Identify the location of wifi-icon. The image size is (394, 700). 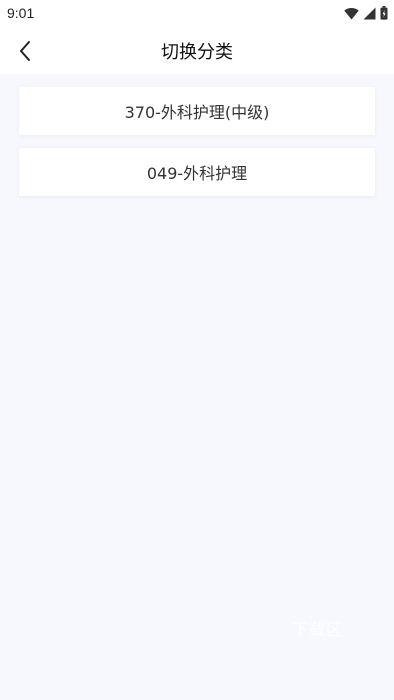
(351, 13).